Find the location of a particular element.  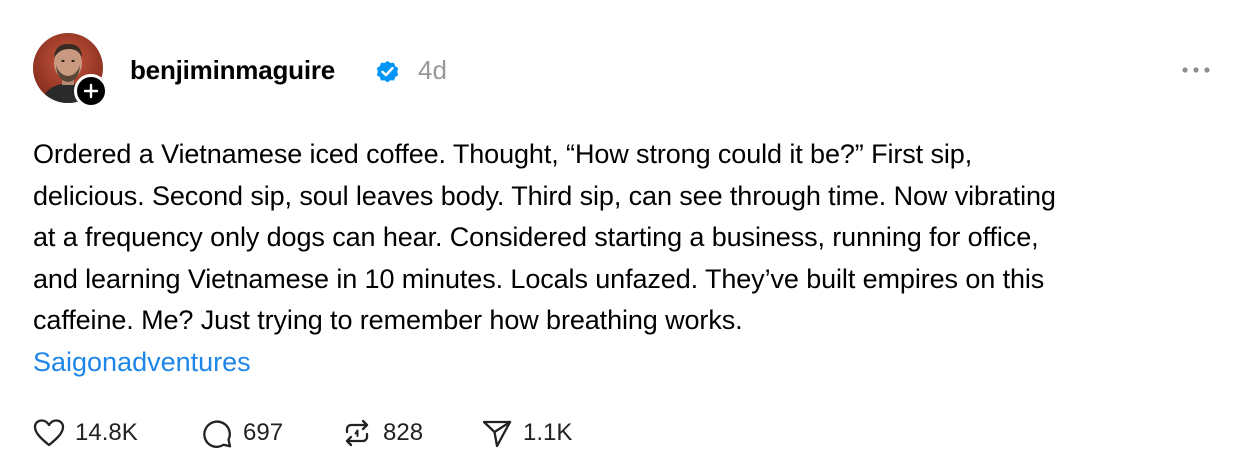

share-count: 1.1K is located at coordinates (548, 432).